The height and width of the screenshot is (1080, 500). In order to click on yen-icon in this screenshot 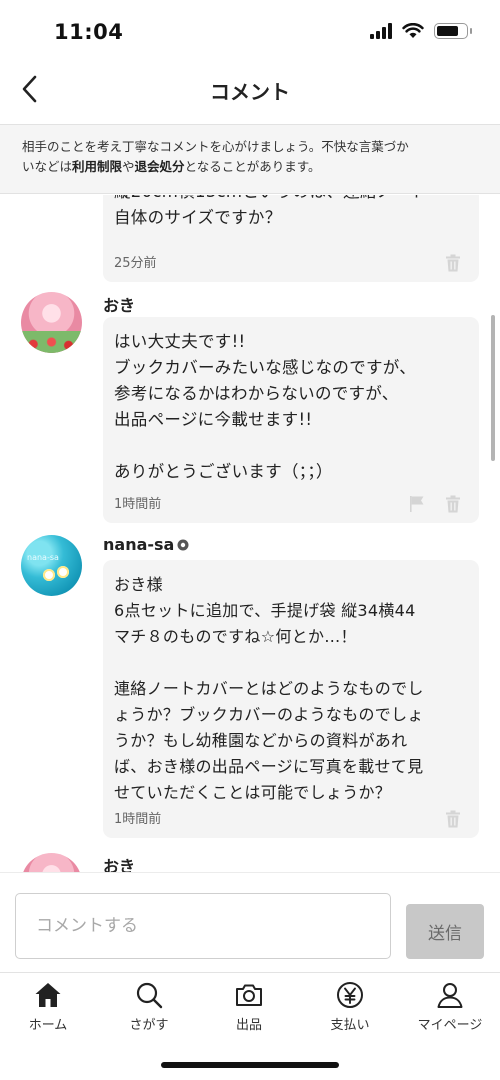, I will do `click(350, 995)`.